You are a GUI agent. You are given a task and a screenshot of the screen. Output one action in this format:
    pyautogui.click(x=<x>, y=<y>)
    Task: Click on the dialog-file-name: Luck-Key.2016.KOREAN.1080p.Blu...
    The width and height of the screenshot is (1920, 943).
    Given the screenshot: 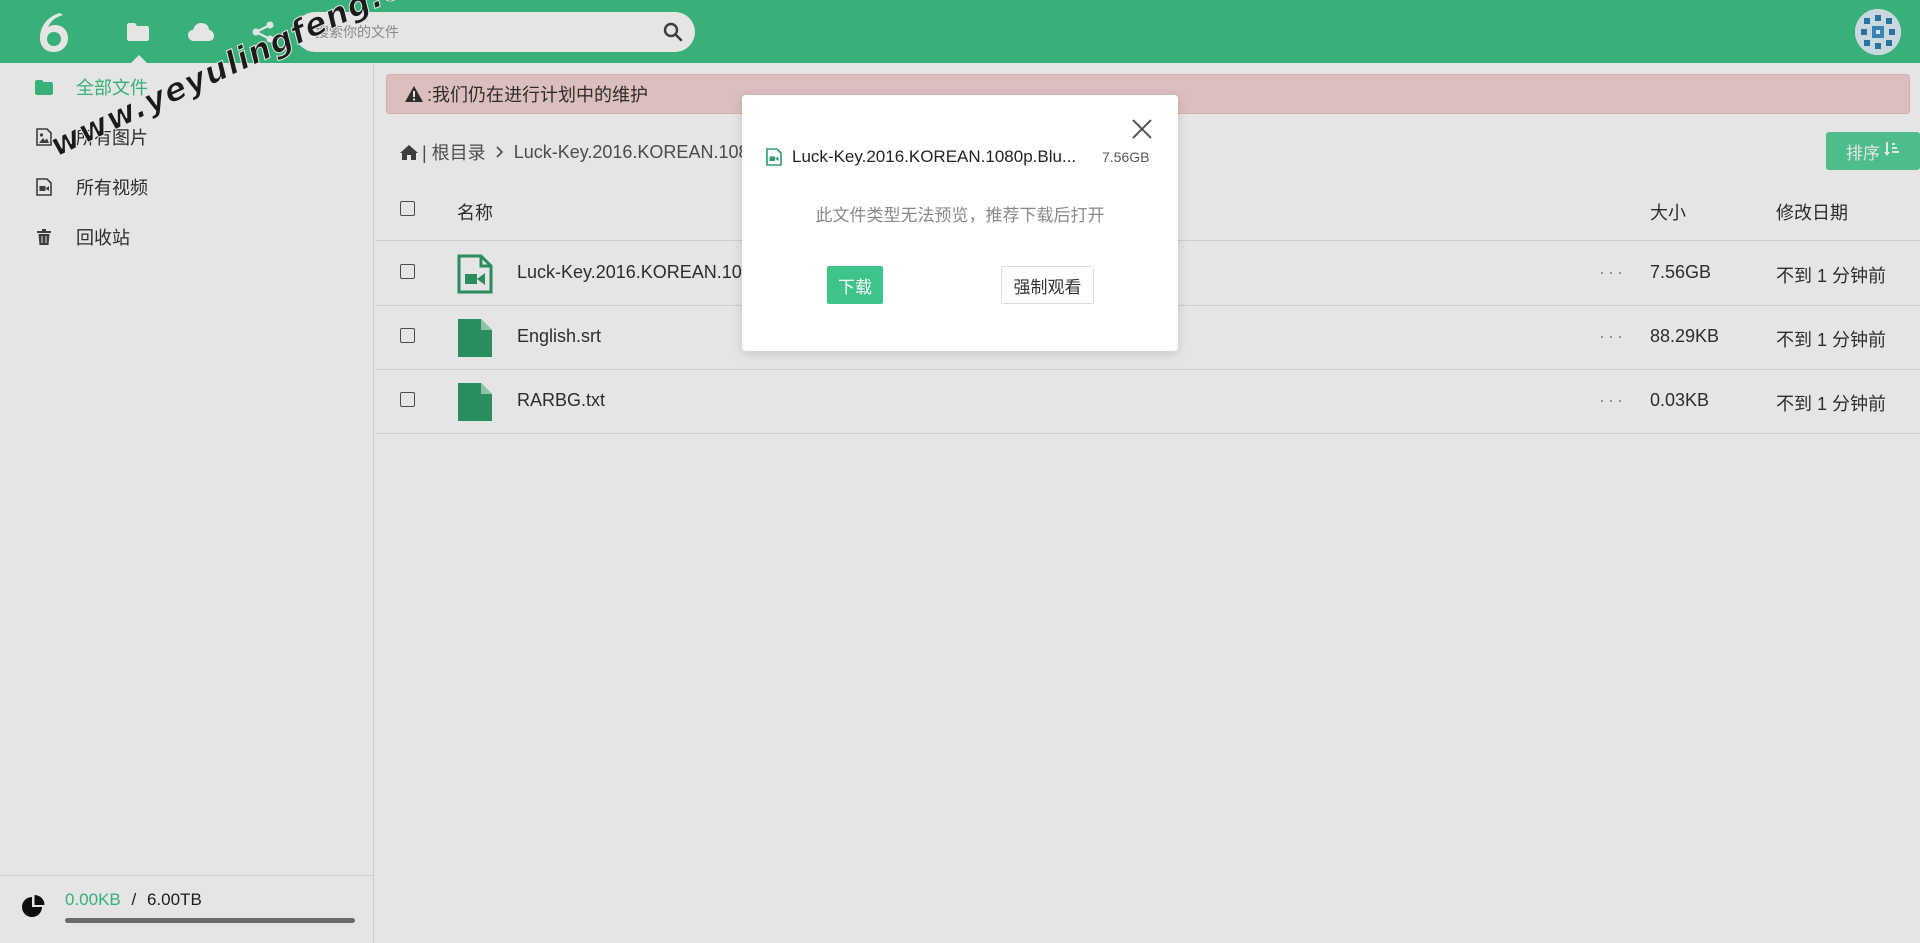 What is the action you would take?
    pyautogui.click(x=934, y=156)
    